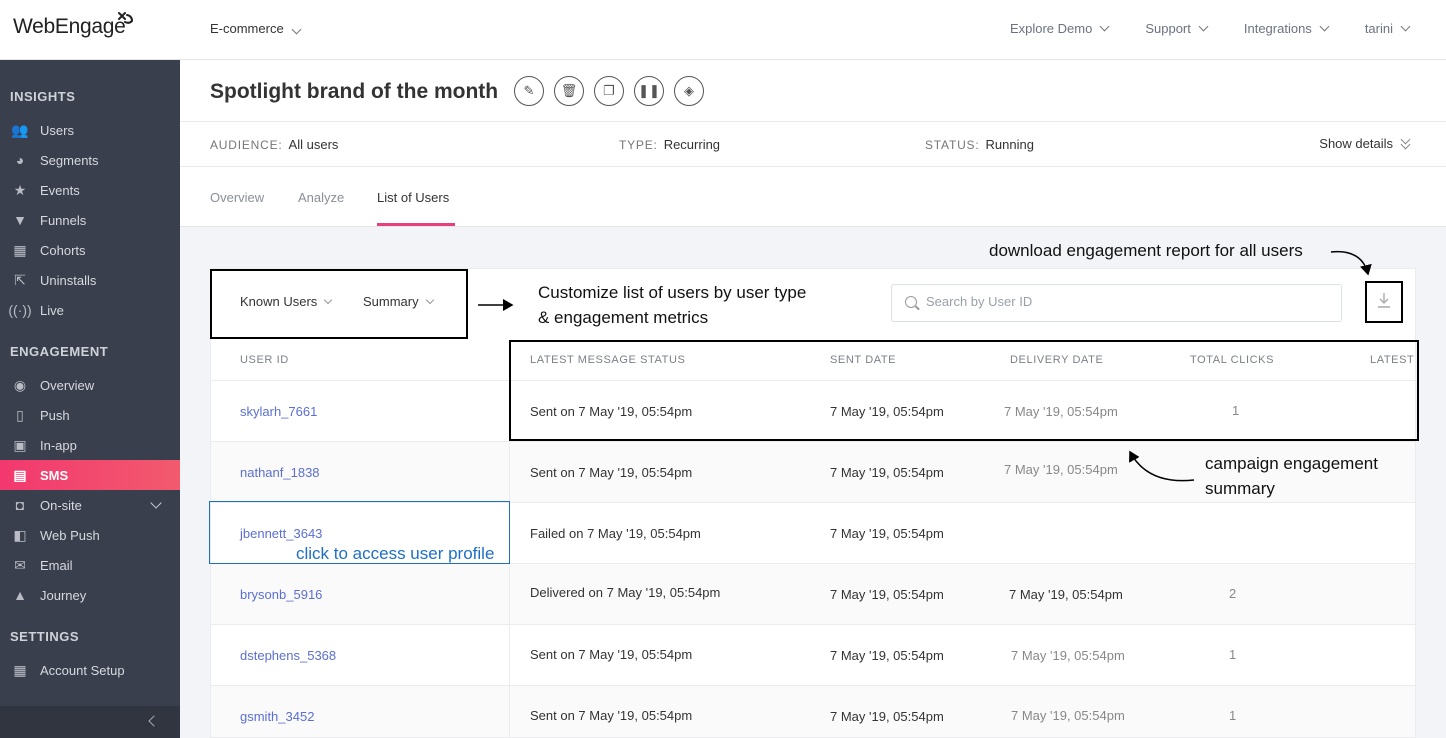  I want to click on search-box, so click(1116, 303).